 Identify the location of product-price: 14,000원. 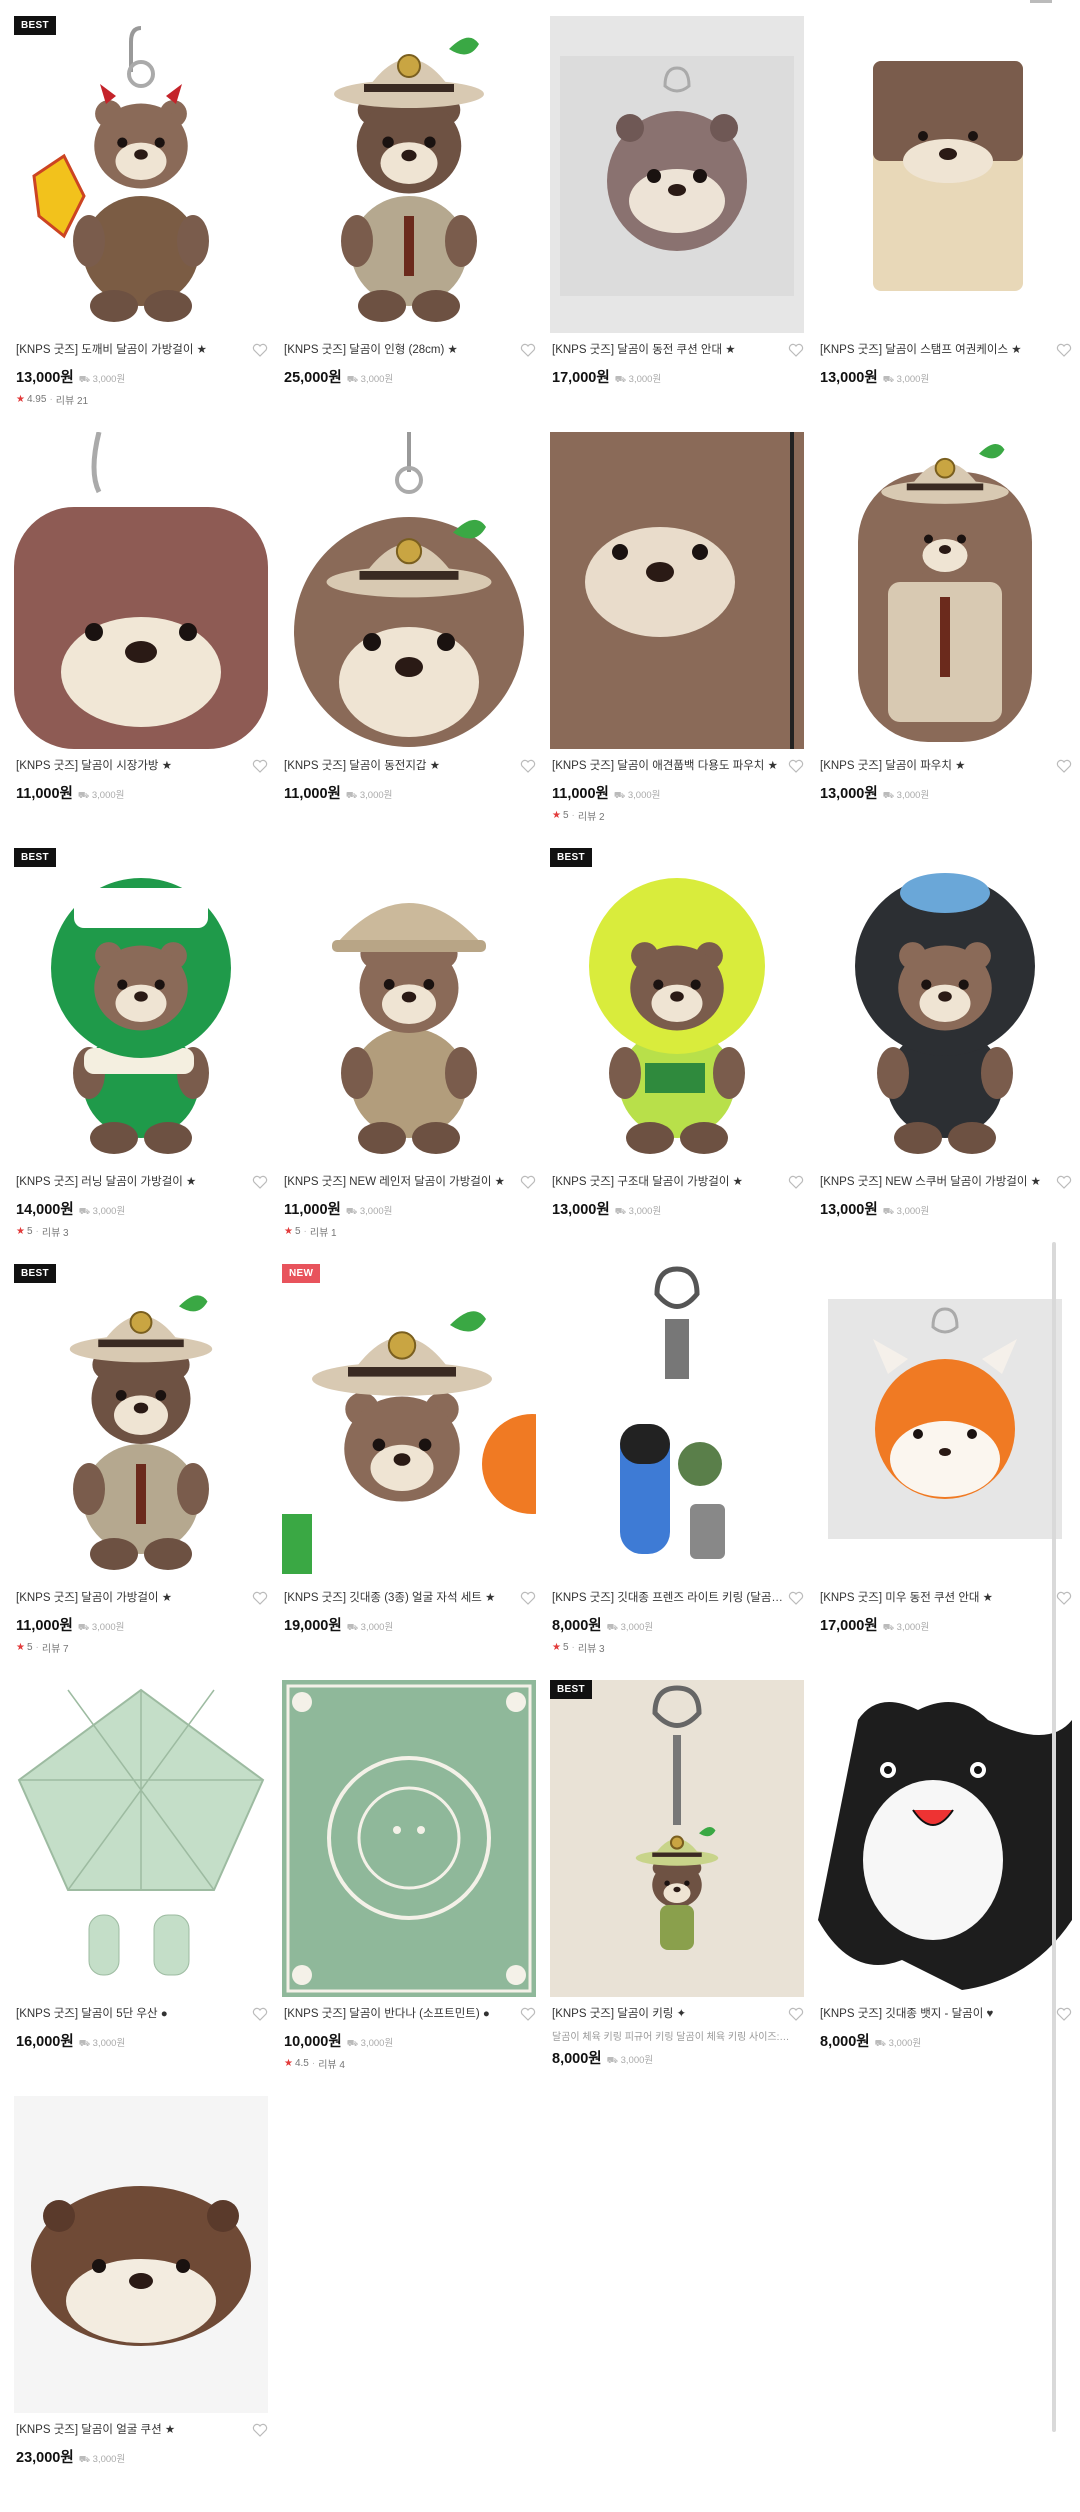
(45, 1210).